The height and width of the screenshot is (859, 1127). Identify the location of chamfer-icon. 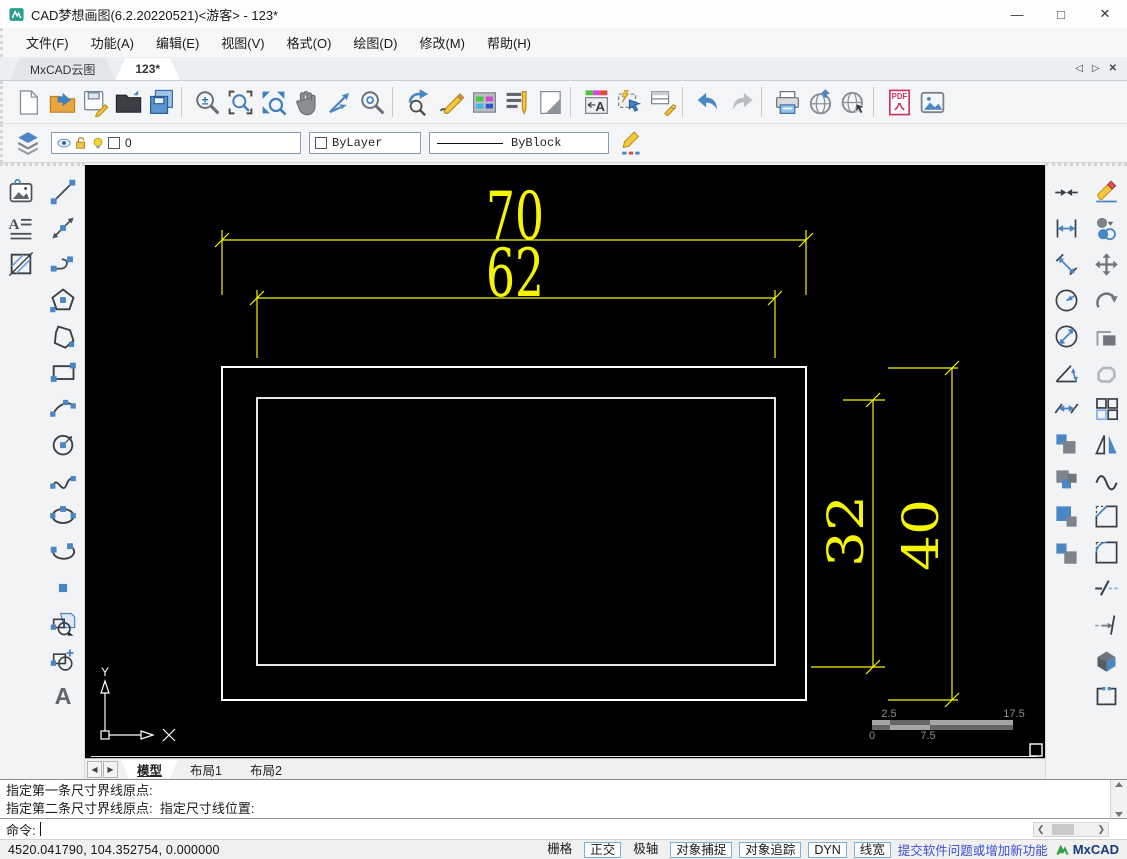
(1106, 516).